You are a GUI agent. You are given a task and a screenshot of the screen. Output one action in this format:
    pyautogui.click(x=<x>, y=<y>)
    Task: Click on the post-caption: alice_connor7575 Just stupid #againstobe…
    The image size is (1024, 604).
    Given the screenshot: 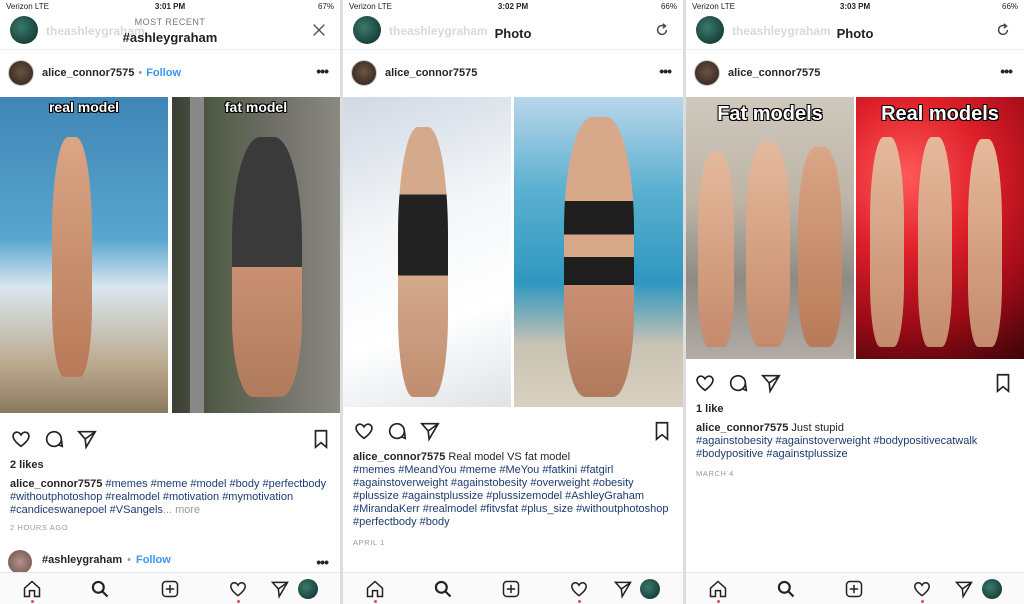 What is the action you would take?
    pyautogui.click(x=855, y=441)
    